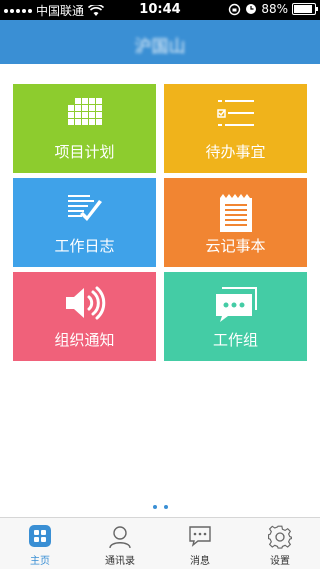 The image size is (320, 569). I want to click on home-grid-icon, so click(40, 536).